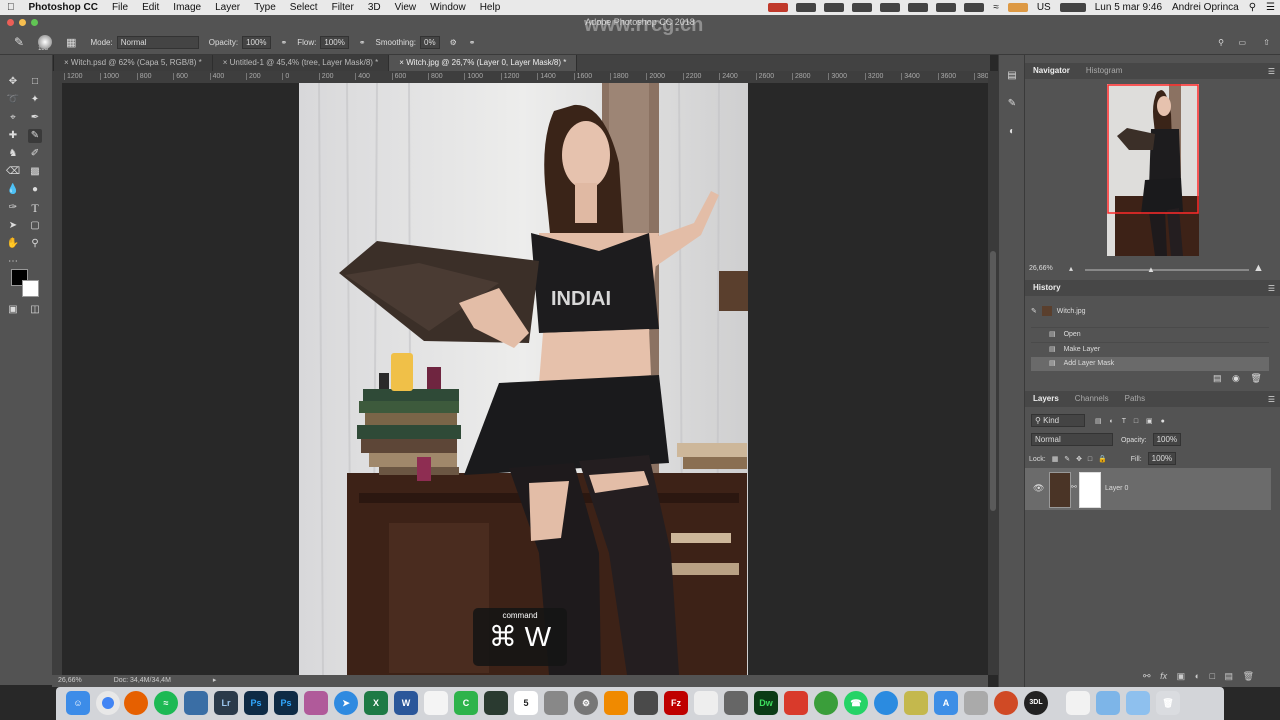 The height and width of the screenshot is (720, 1280). I want to click on mode-select: Normal, so click(157, 42).